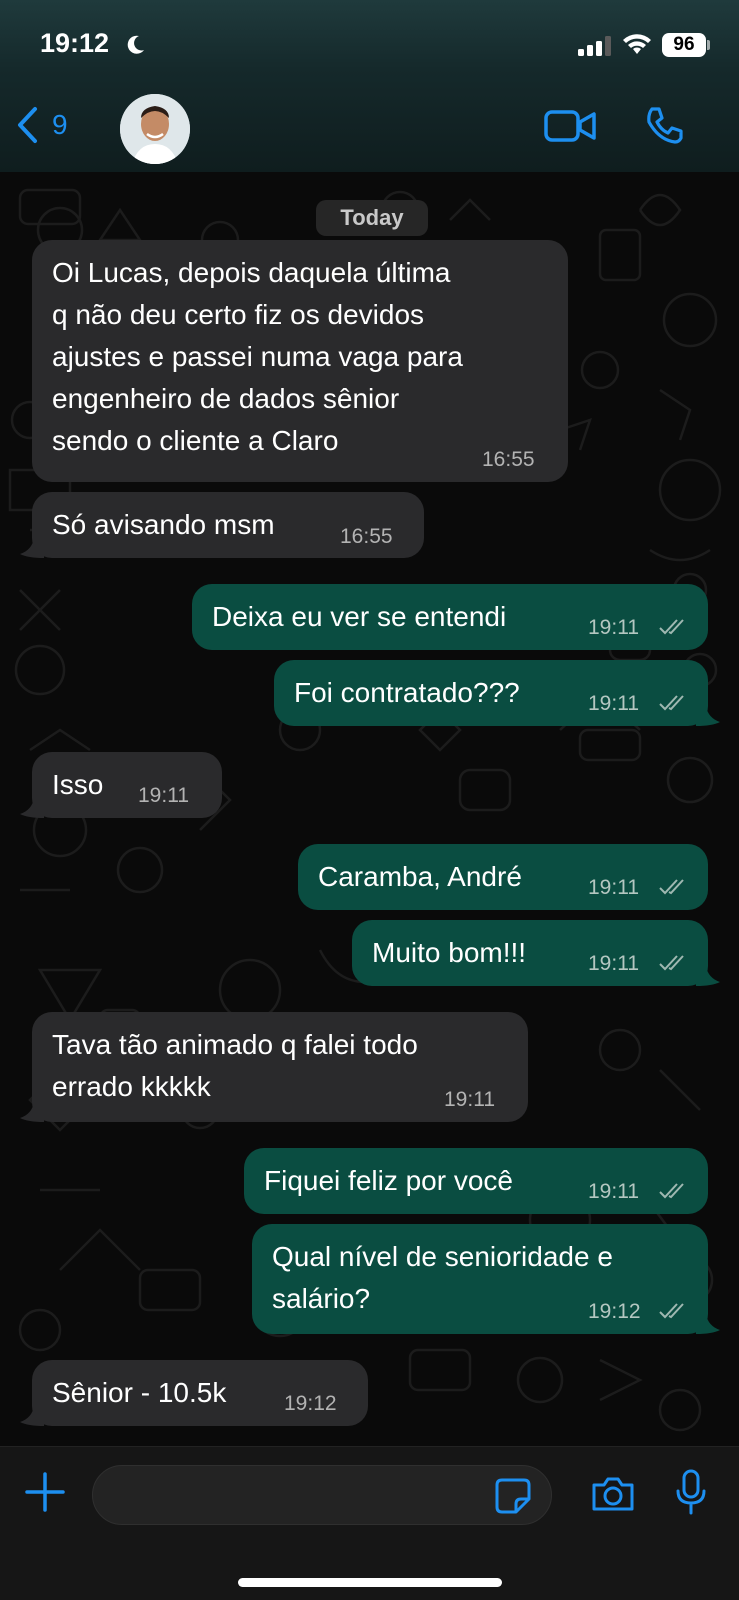  Describe the element at coordinates (637, 44) in the screenshot. I see `wifi-icon` at that location.